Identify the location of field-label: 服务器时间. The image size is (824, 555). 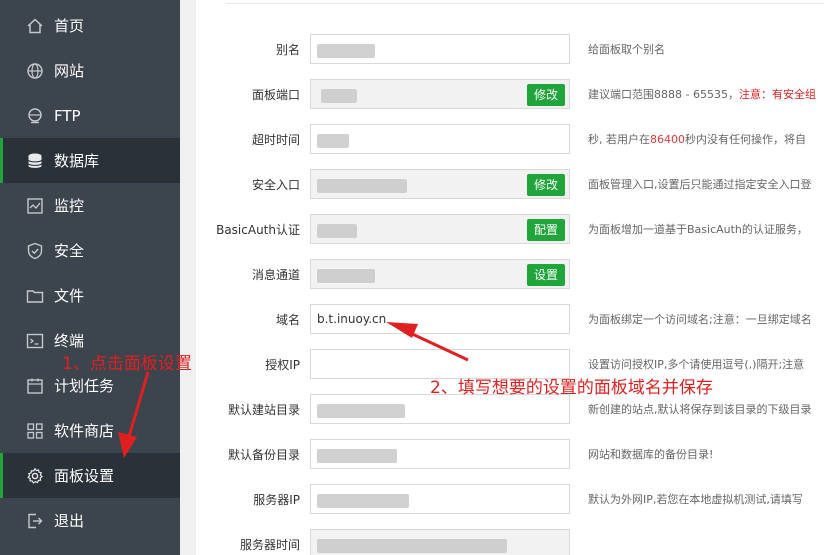
(269, 545).